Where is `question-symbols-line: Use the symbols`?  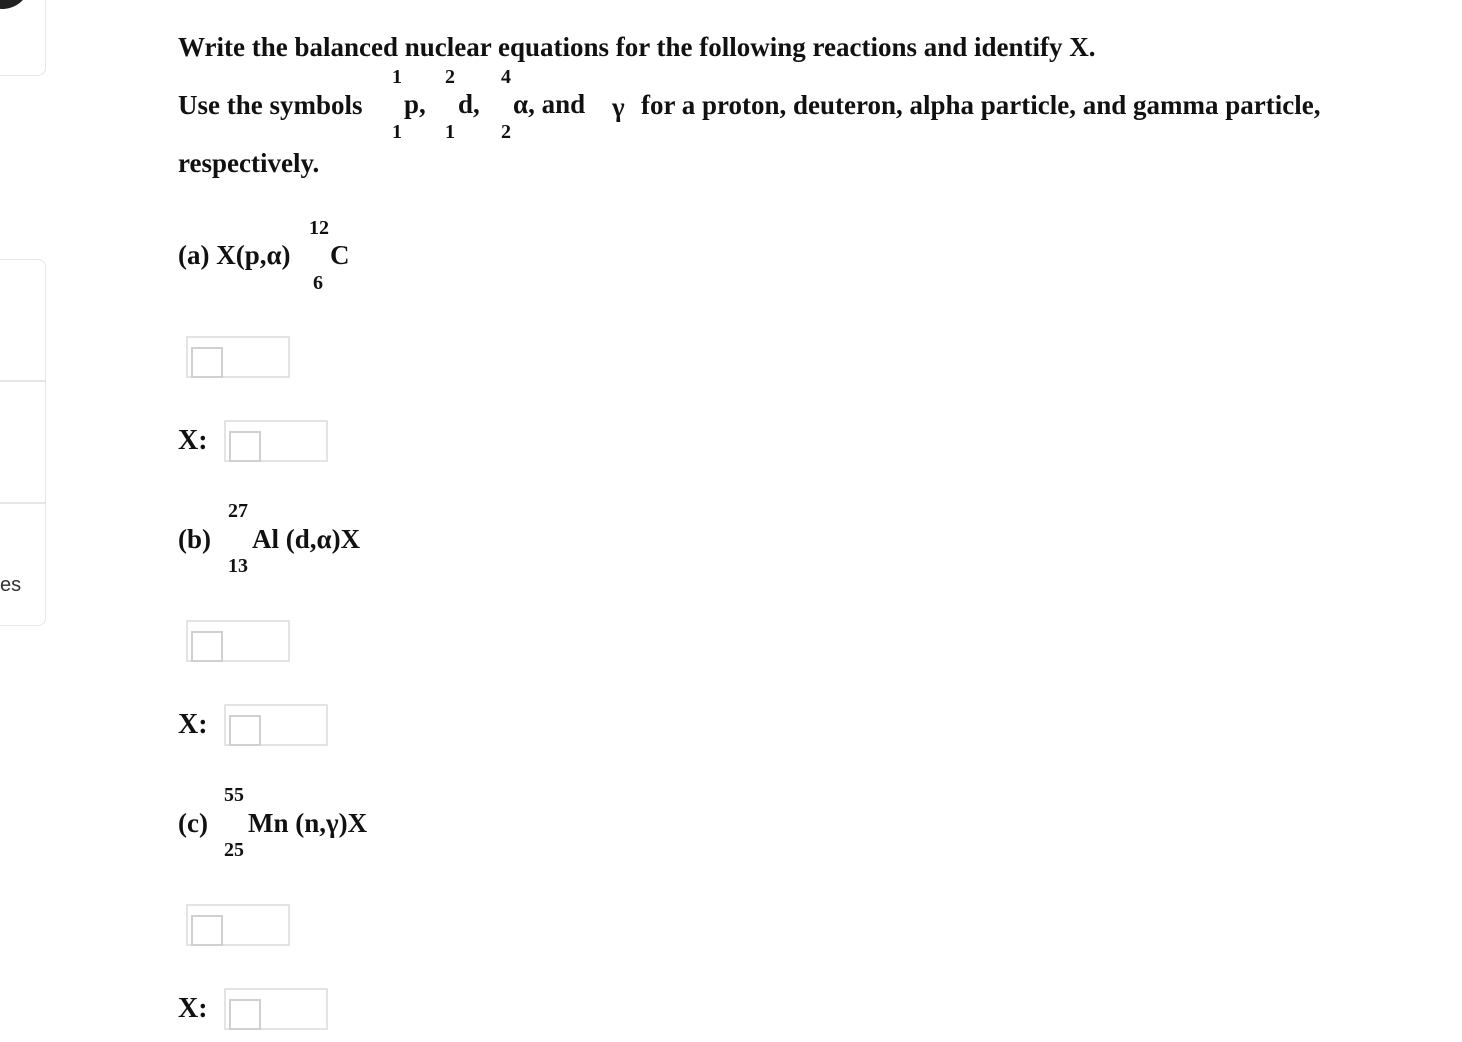
question-symbols-line: Use the symbols is located at coordinates (270, 105).